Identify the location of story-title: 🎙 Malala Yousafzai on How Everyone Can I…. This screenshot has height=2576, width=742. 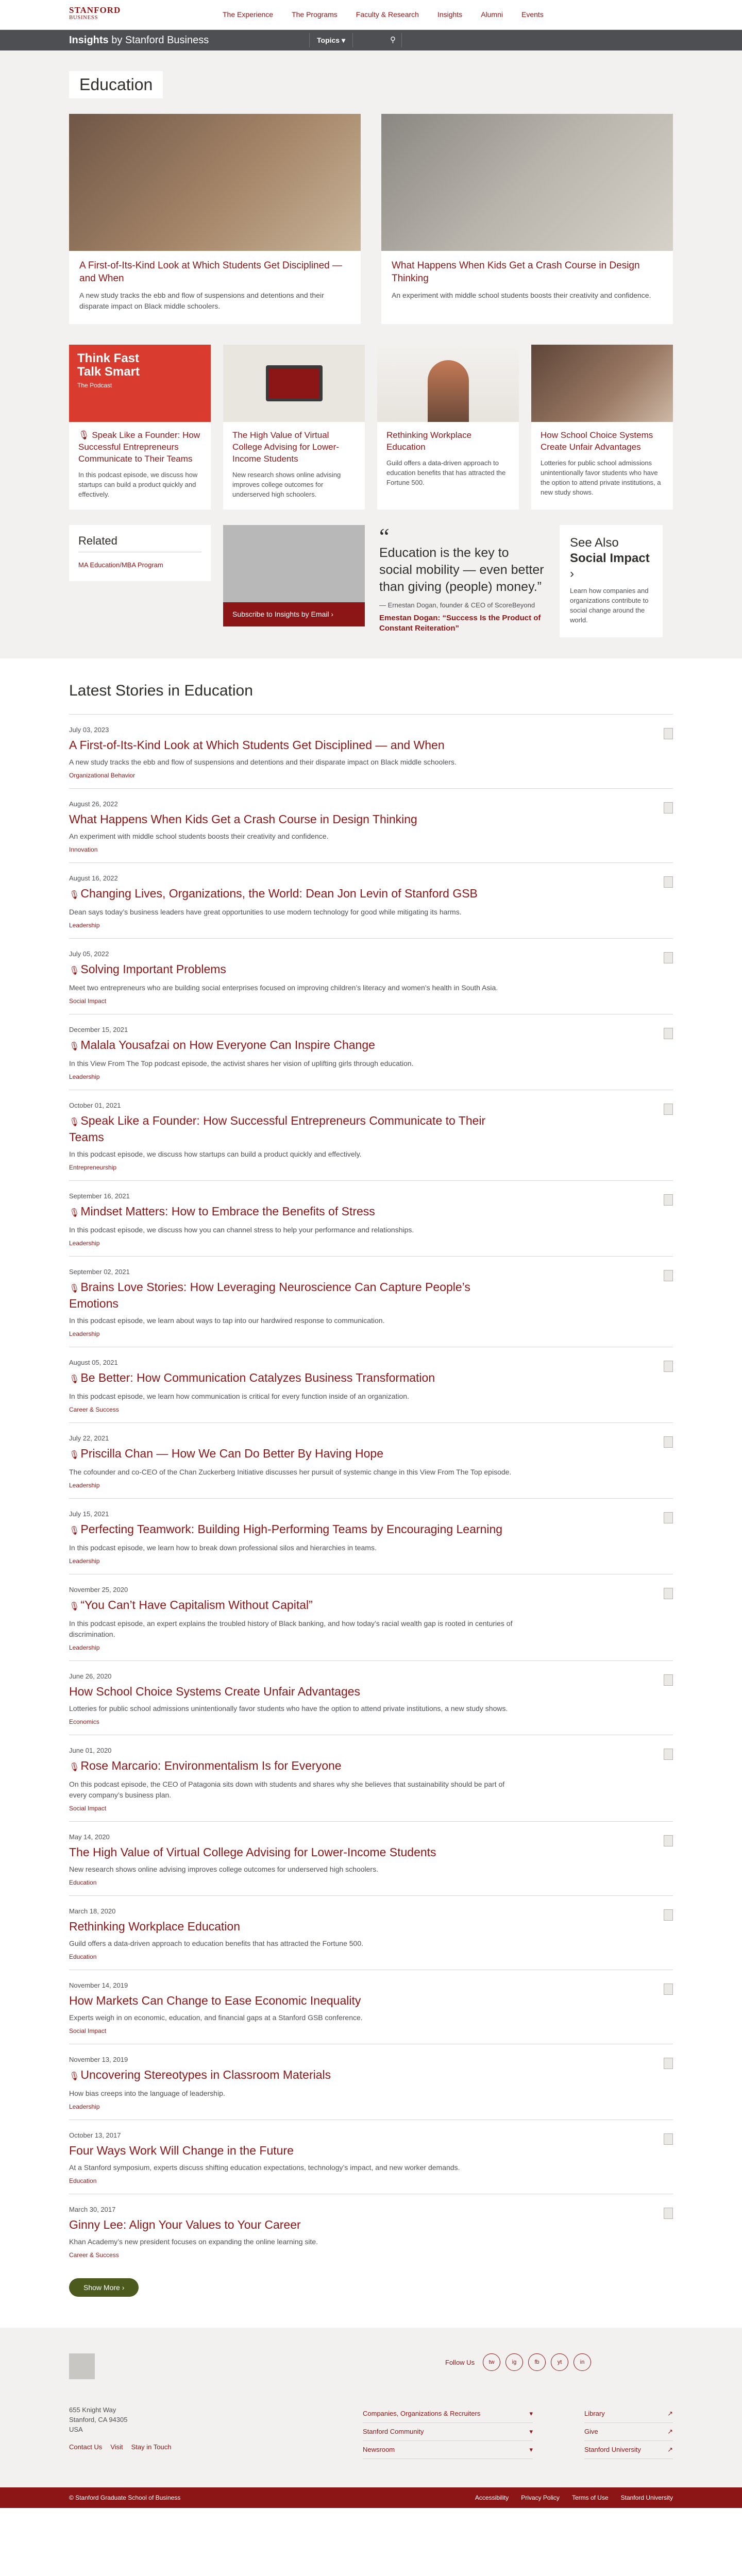
(295, 1046).